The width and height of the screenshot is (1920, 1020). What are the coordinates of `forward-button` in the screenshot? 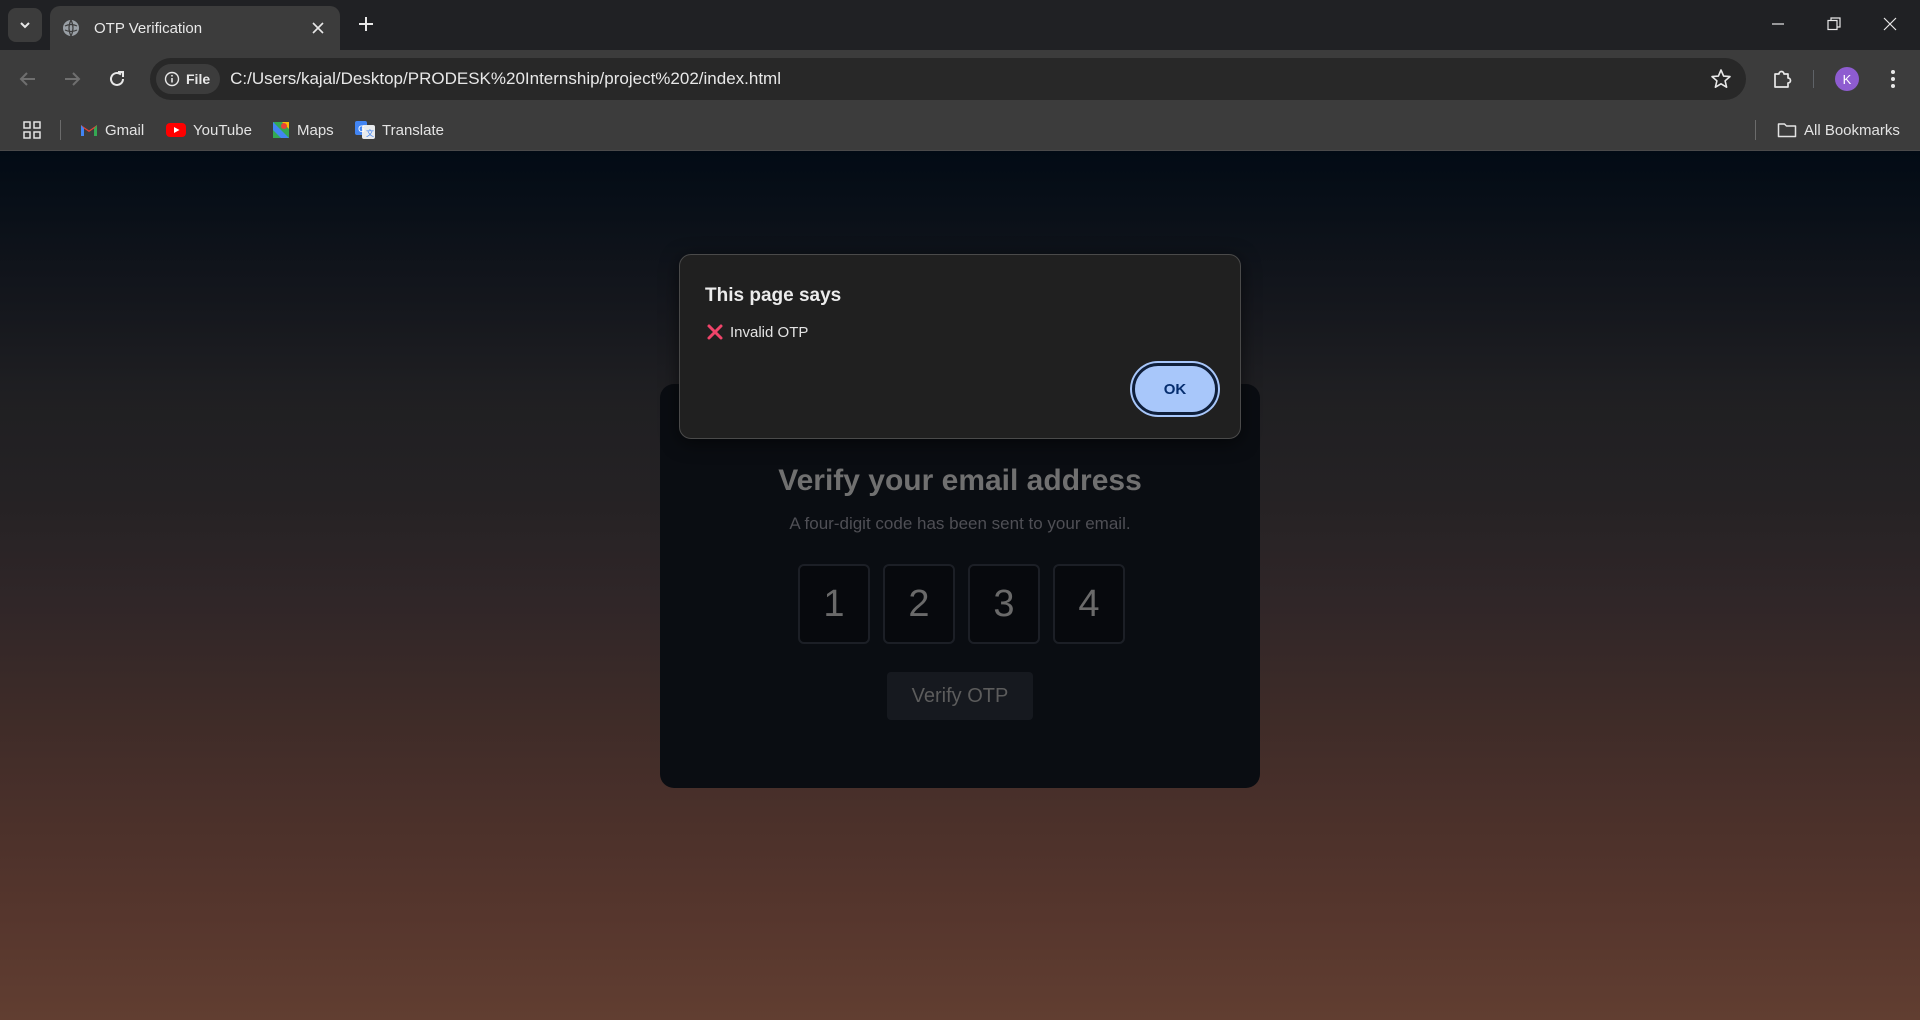 It's located at (72, 79).